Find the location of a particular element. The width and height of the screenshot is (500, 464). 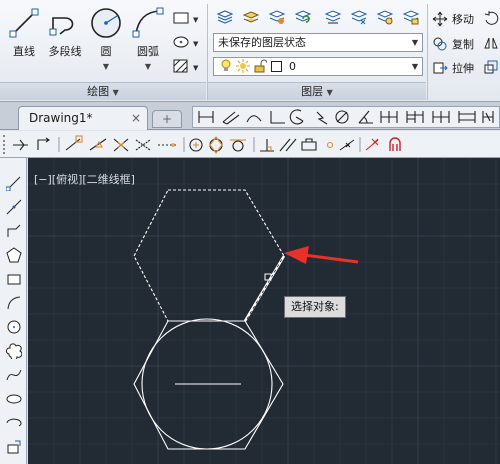

draw-arc-button is located at coordinates (13, 302).